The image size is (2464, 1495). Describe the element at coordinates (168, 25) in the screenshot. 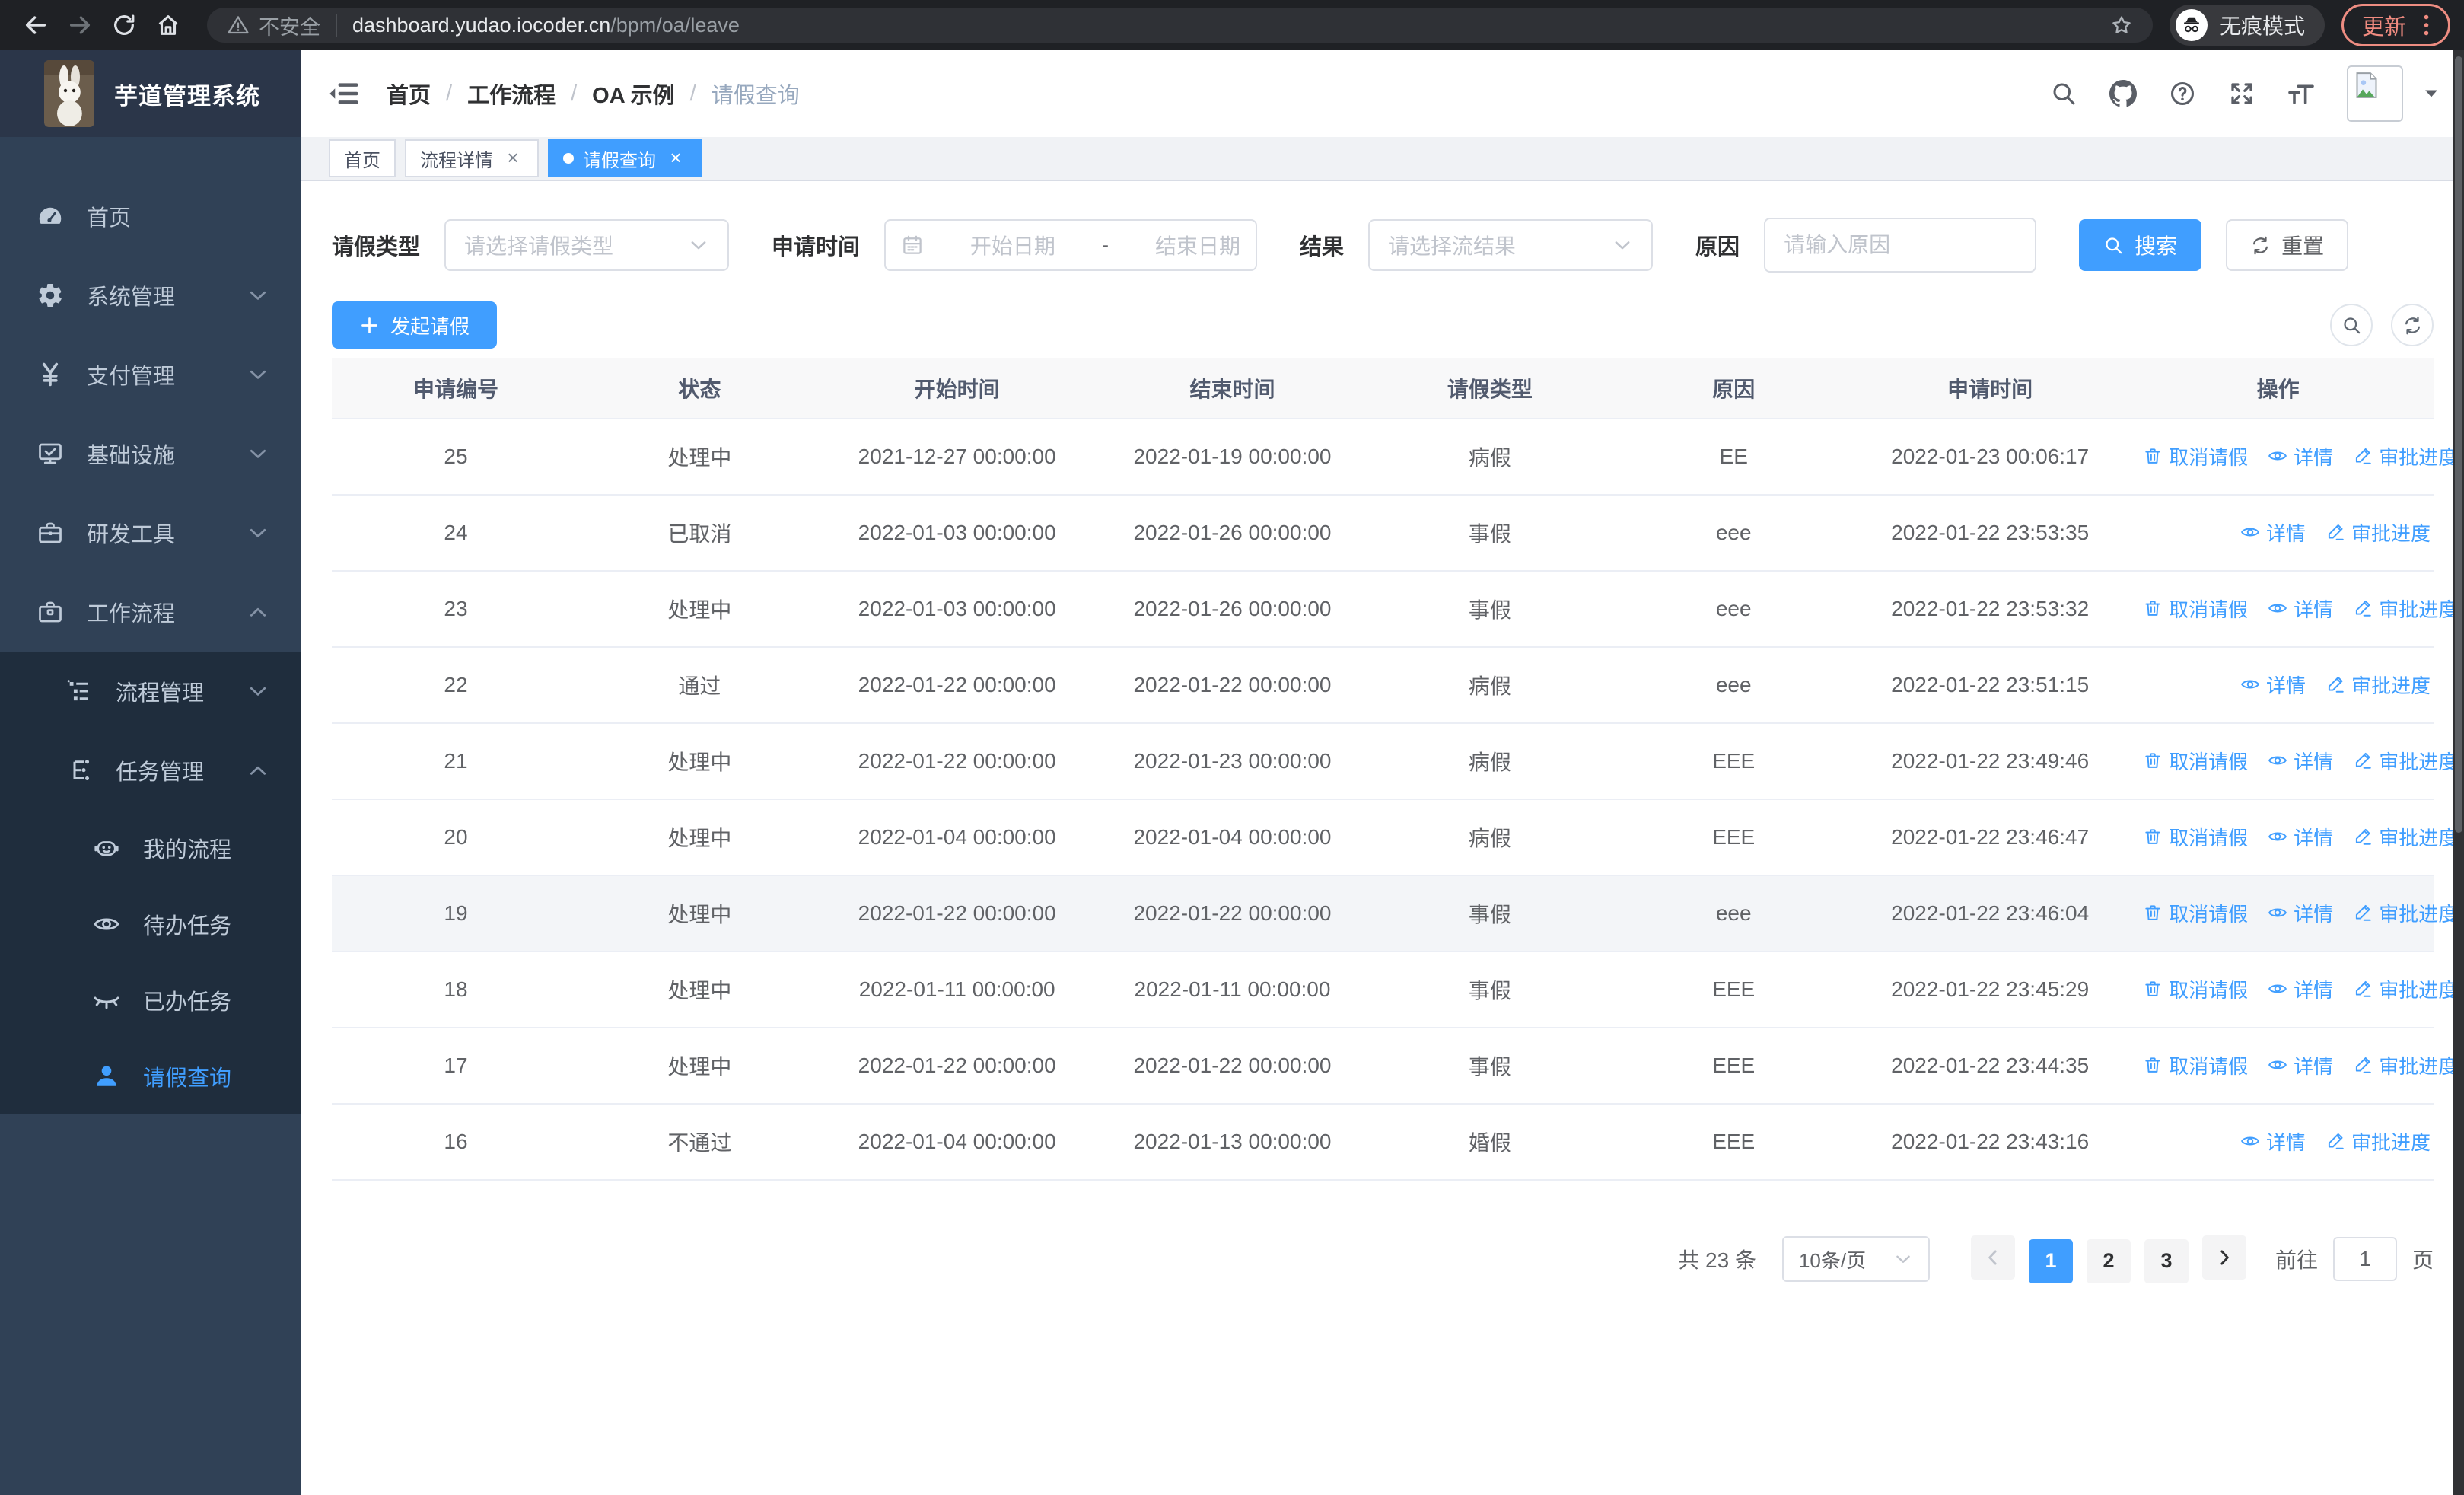

I see `home-button` at that location.